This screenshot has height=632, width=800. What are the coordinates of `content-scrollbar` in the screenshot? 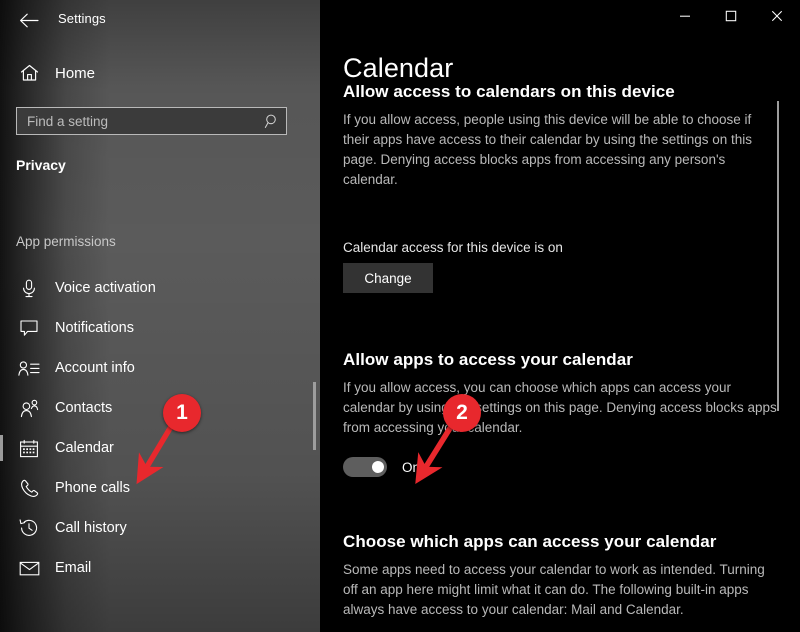 It's located at (778, 256).